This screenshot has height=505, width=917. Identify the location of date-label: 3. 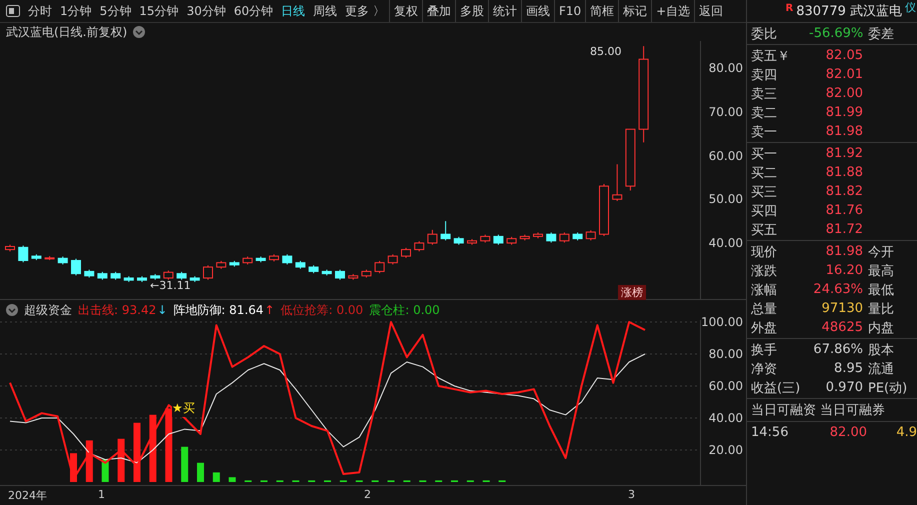
(631, 494).